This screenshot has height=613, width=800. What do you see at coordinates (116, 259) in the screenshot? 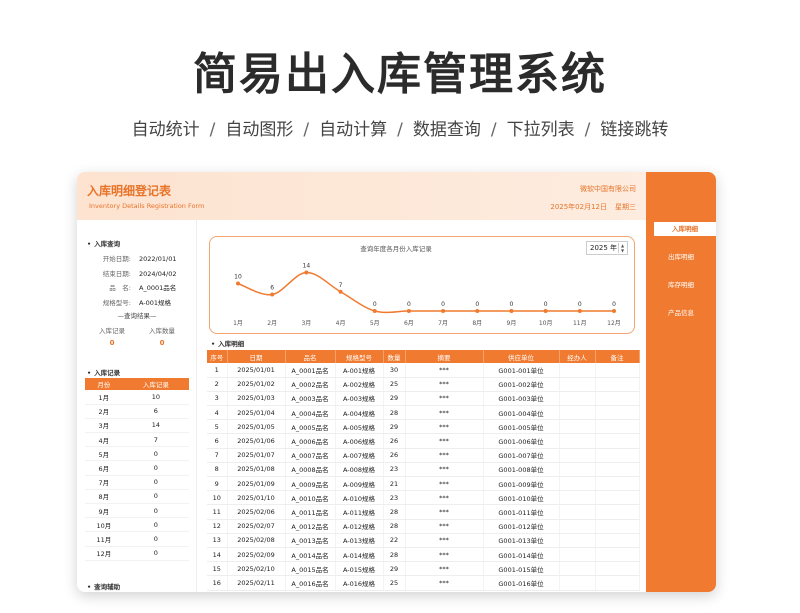
I see `query-field-label: 开始日期:` at bounding box center [116, 259].